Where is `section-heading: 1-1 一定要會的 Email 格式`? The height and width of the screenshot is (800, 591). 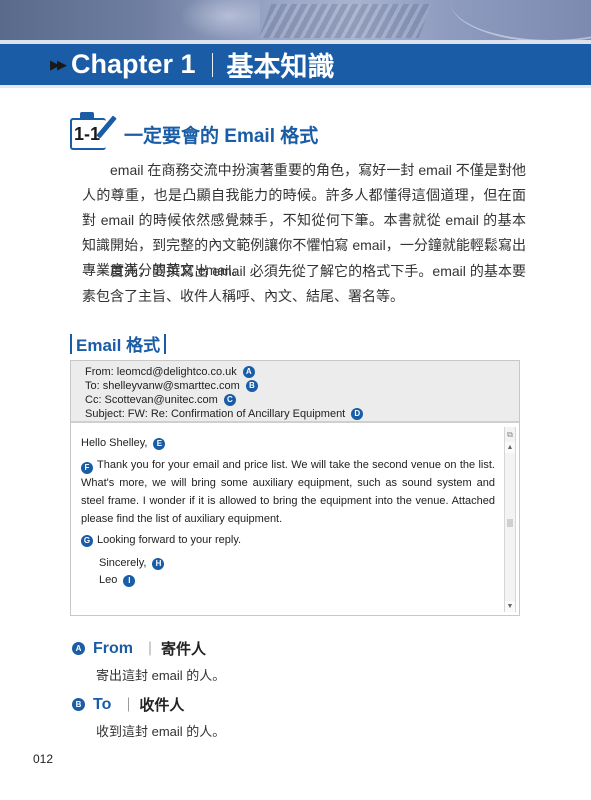 section-heading: 1-1 一定要會的 Email 格式 is located at coordinates (194, 132).